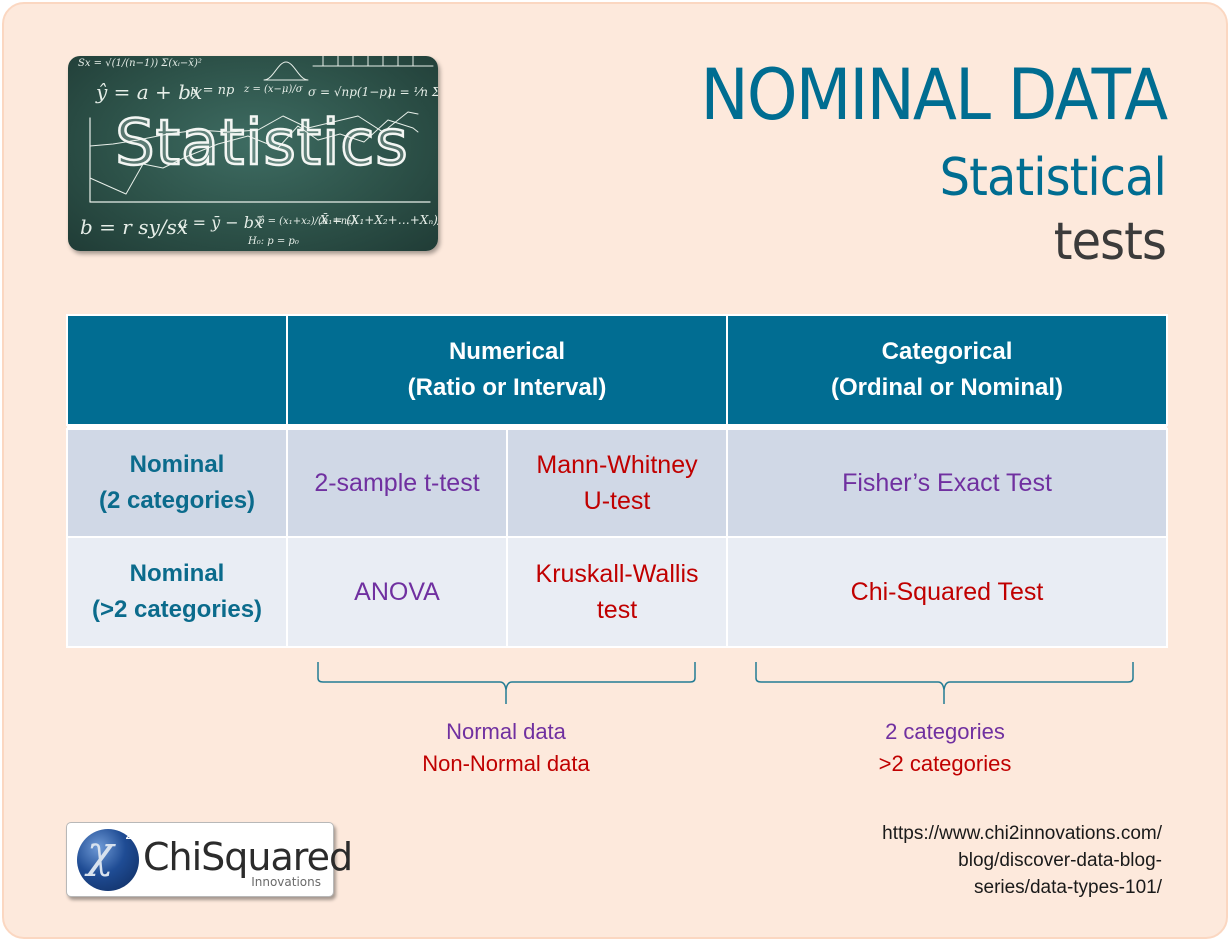 The width and height of the screenshot is (1230, 941). I want to click on row-label-2-categories: Nominal (2 categories), so click(177, 483).